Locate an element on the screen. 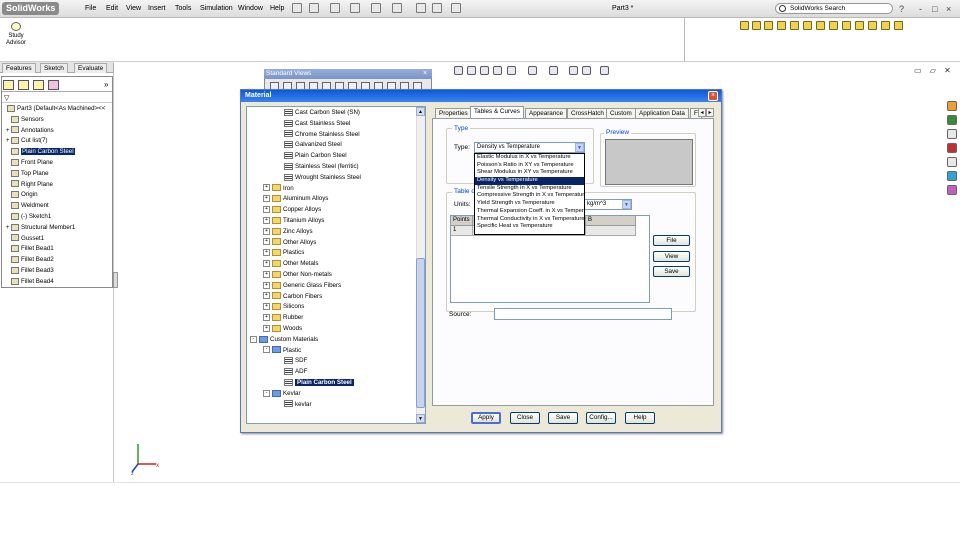 The height and width of the screenshot is (540, 960). menu-edit: Edit is located at coordinates (112, 8).